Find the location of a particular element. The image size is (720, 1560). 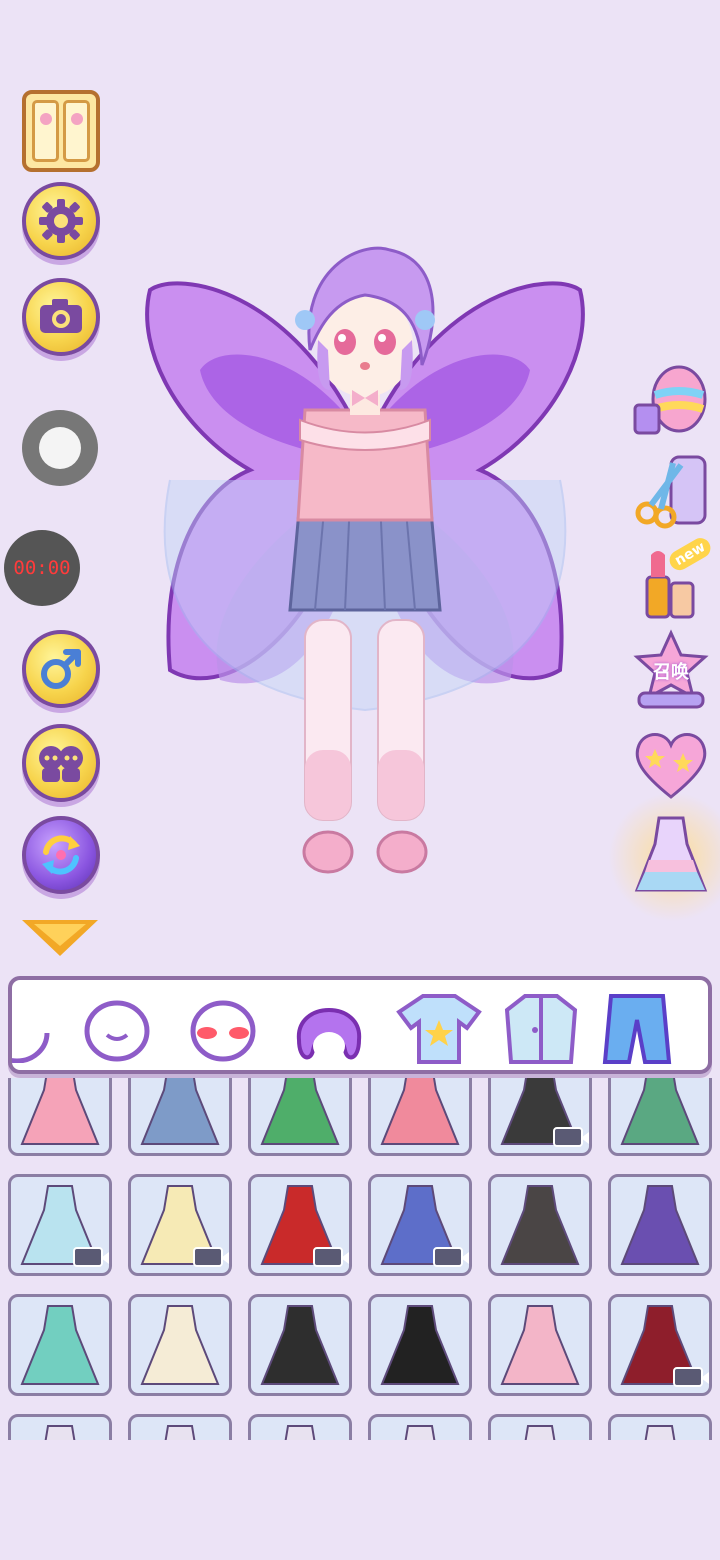

left-toolbar: 00:00 is located at coordinates (60, 485).